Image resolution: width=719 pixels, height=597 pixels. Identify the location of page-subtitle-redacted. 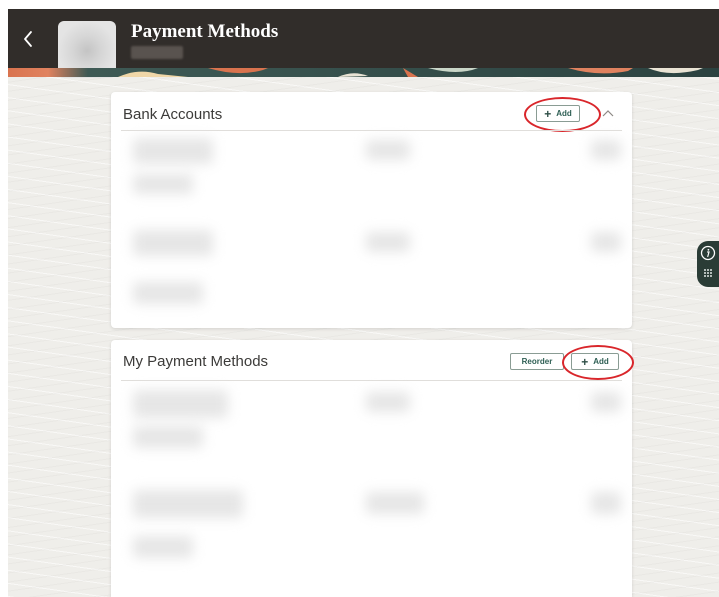
(157, 52).